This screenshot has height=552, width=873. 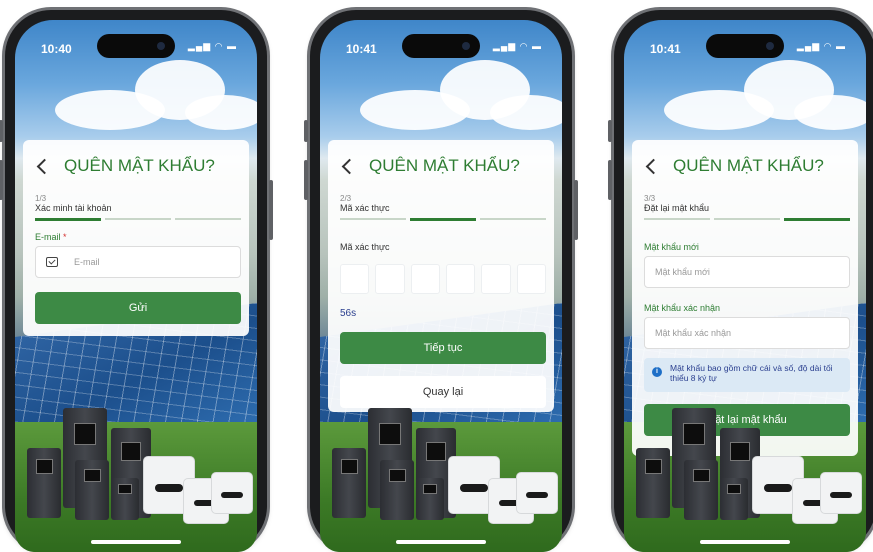 What do you see at coordinates (671, 247) in the screenshot?
I see `new-password-label: Mật khẩu mới` at bounding box center [671, 247].